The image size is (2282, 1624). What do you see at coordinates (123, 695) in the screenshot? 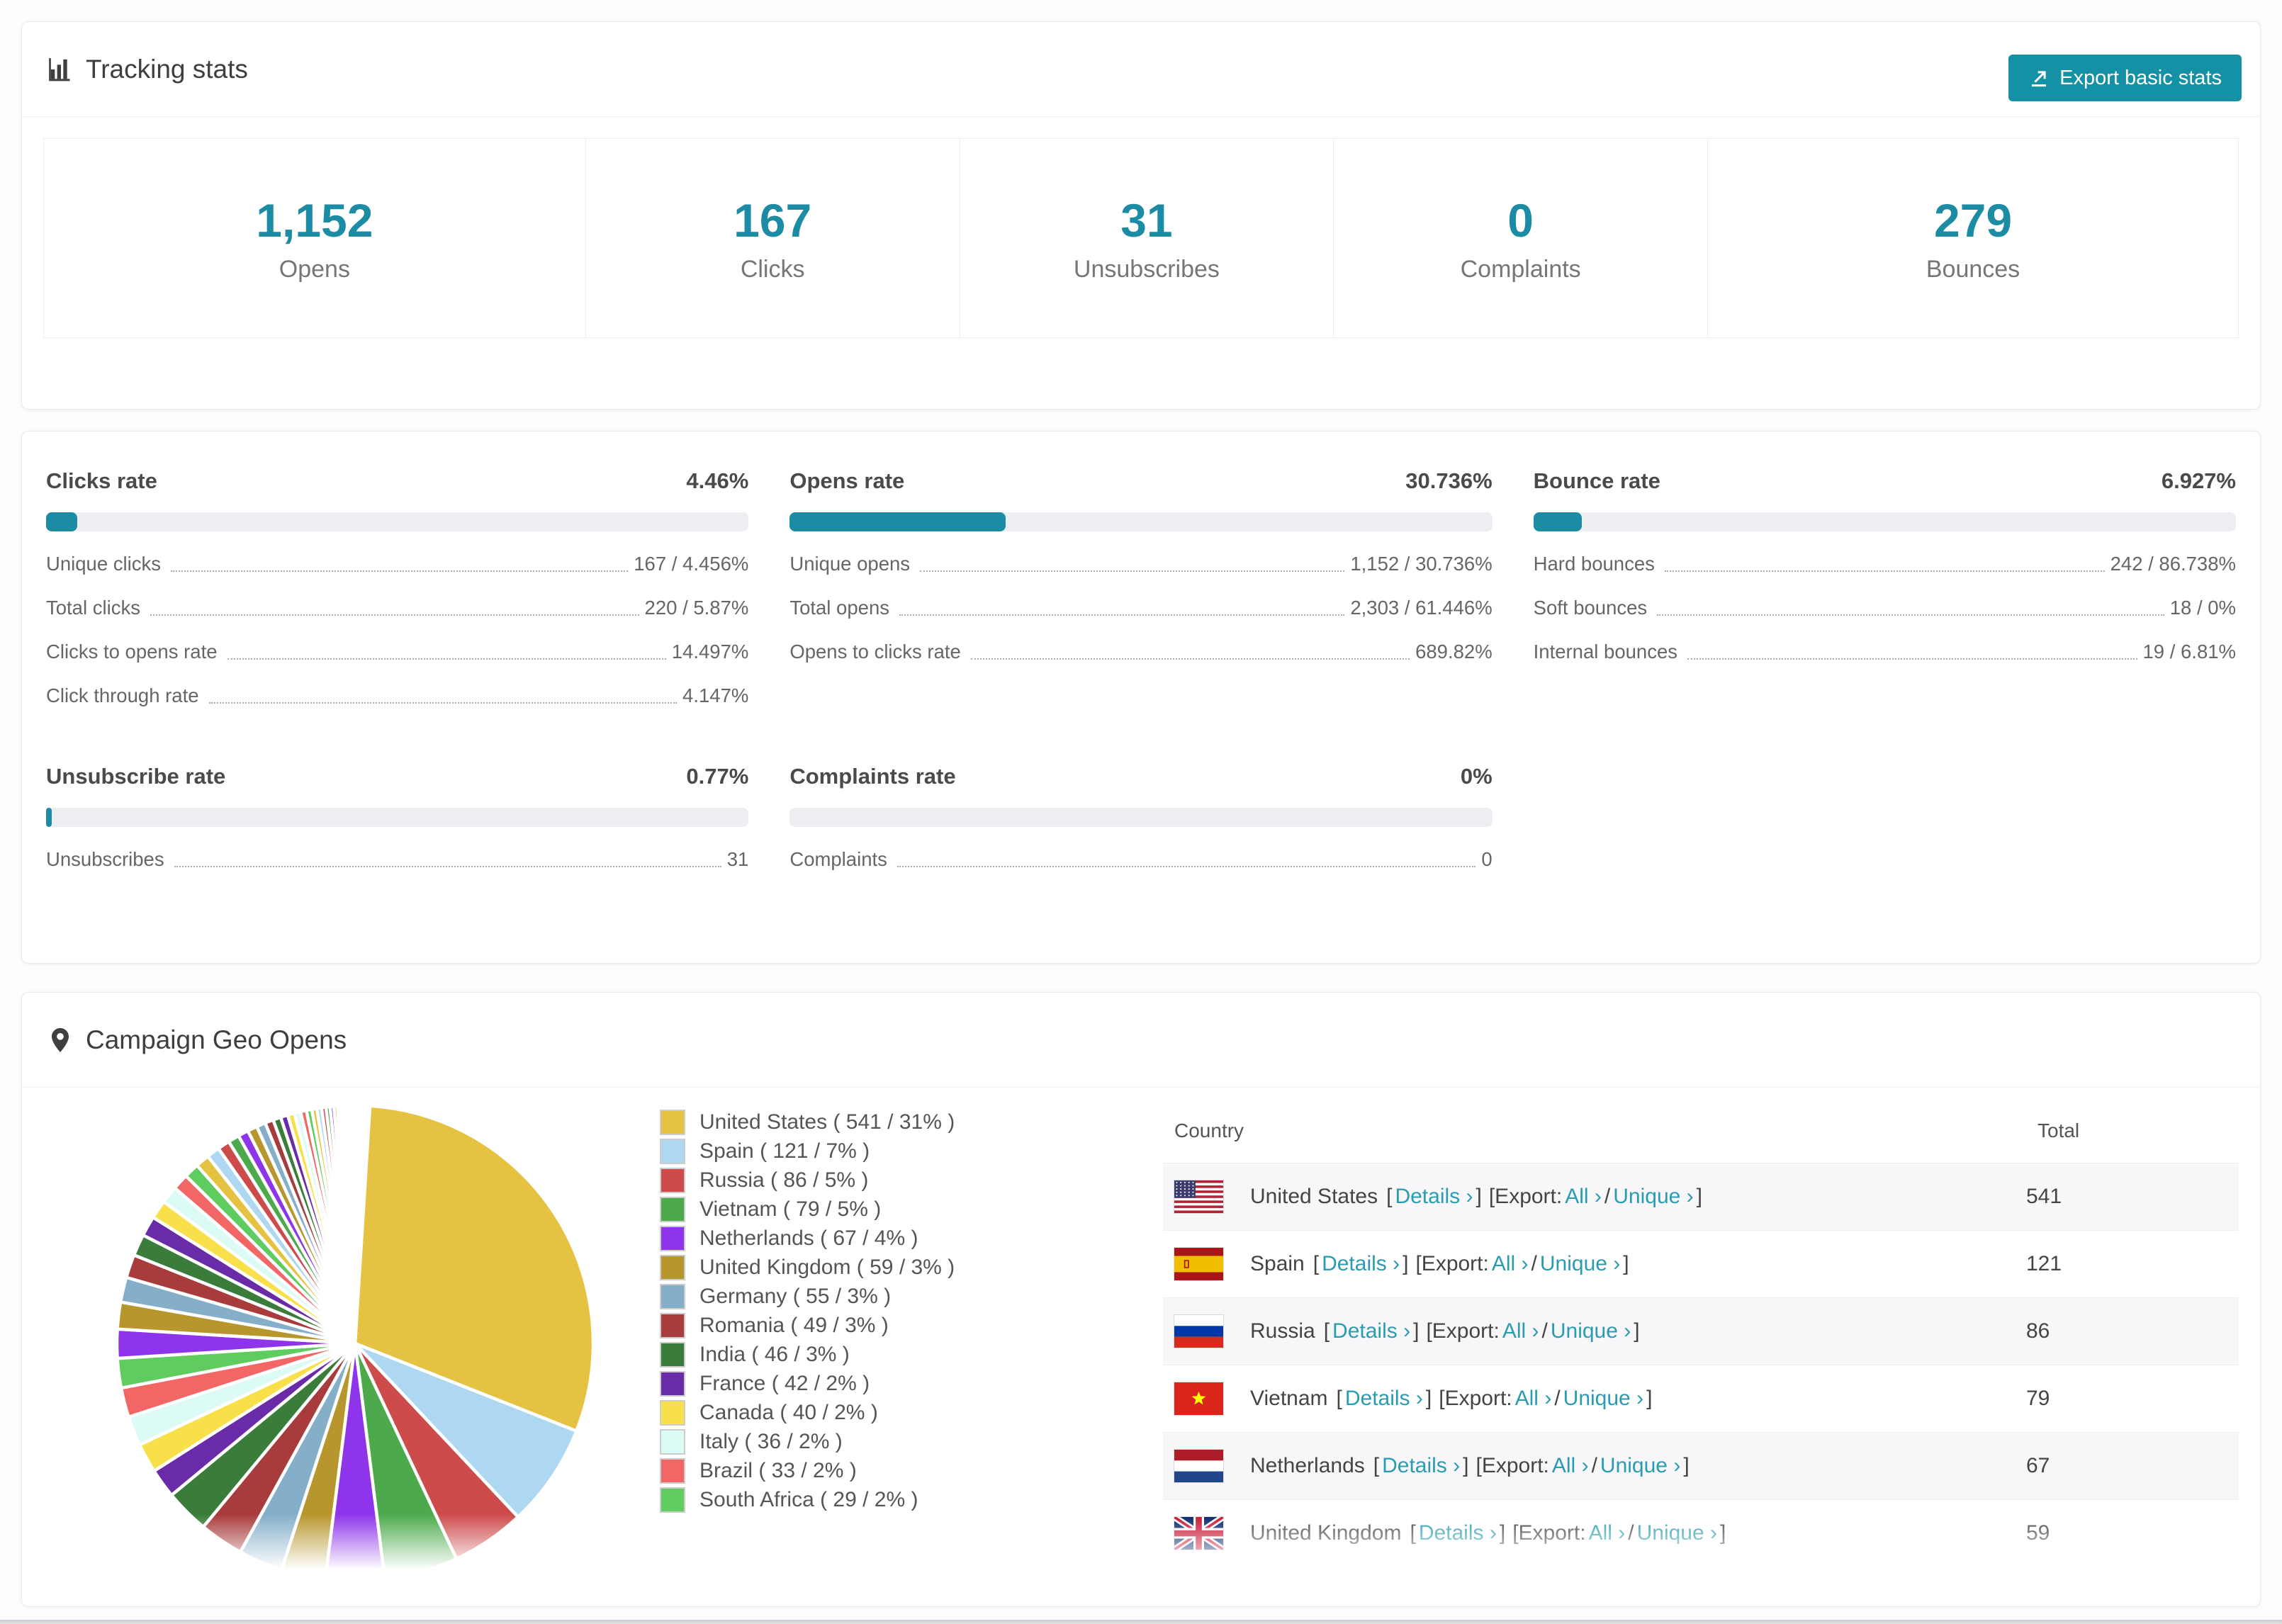
I see `detail-label: Click through rate` at bounding box center [123, 695].